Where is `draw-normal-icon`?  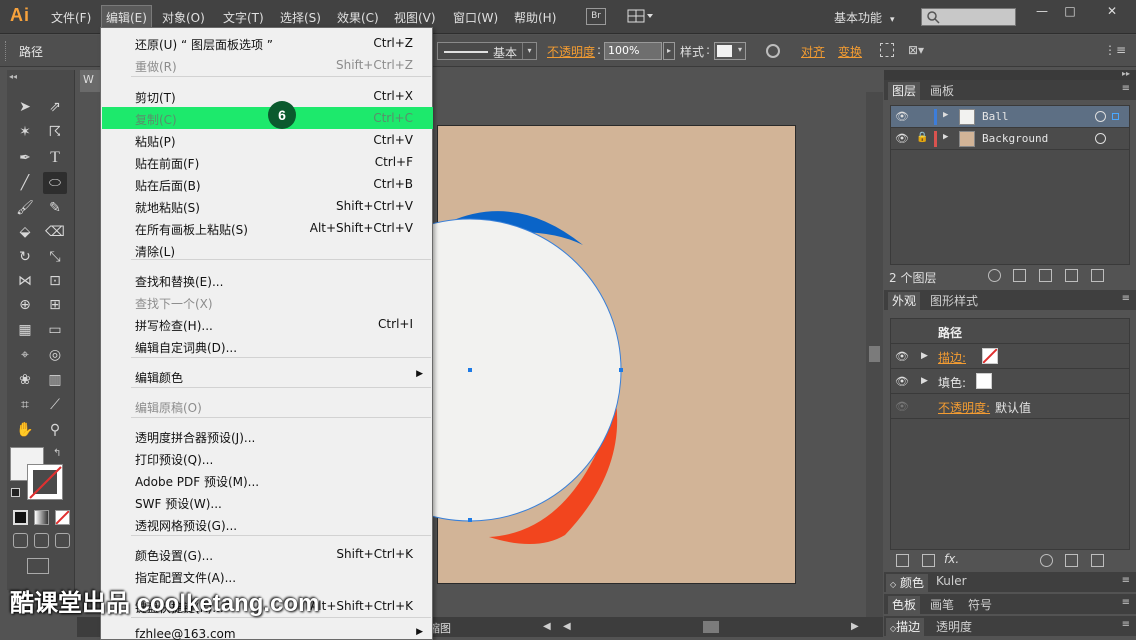 draw-normal-icon is located at coordinates (20, 540).